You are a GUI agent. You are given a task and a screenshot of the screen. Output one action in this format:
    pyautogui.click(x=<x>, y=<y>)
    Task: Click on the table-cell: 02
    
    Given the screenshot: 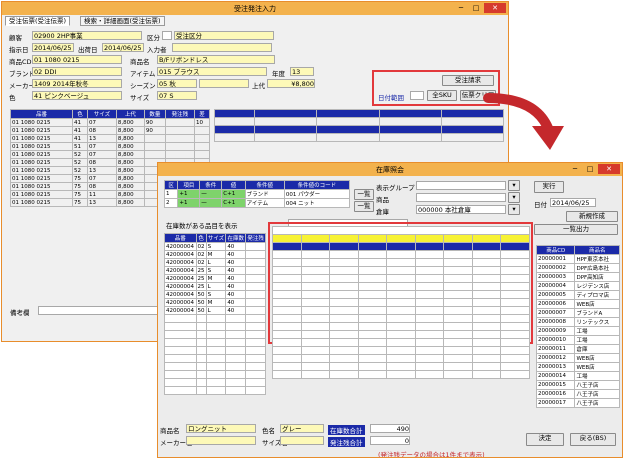 What is the action you would take?
    pyautogui.click(x=201, y=254)
    